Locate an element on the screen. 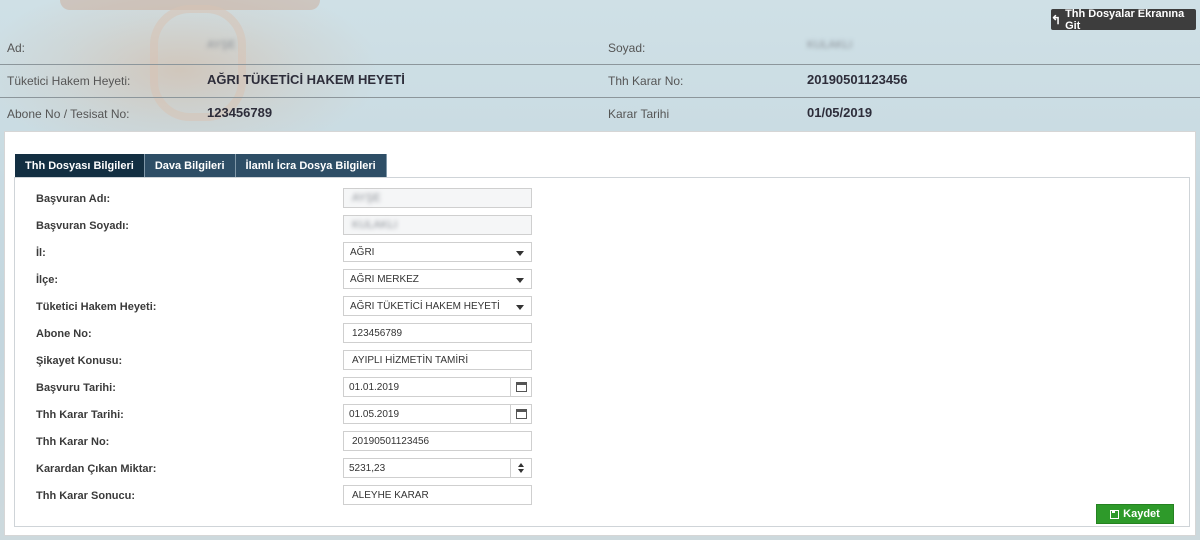 The height and width of the screenshot is (540, 1200). application-date-input: 01.01.2019 is located at coordinates (437, 387).